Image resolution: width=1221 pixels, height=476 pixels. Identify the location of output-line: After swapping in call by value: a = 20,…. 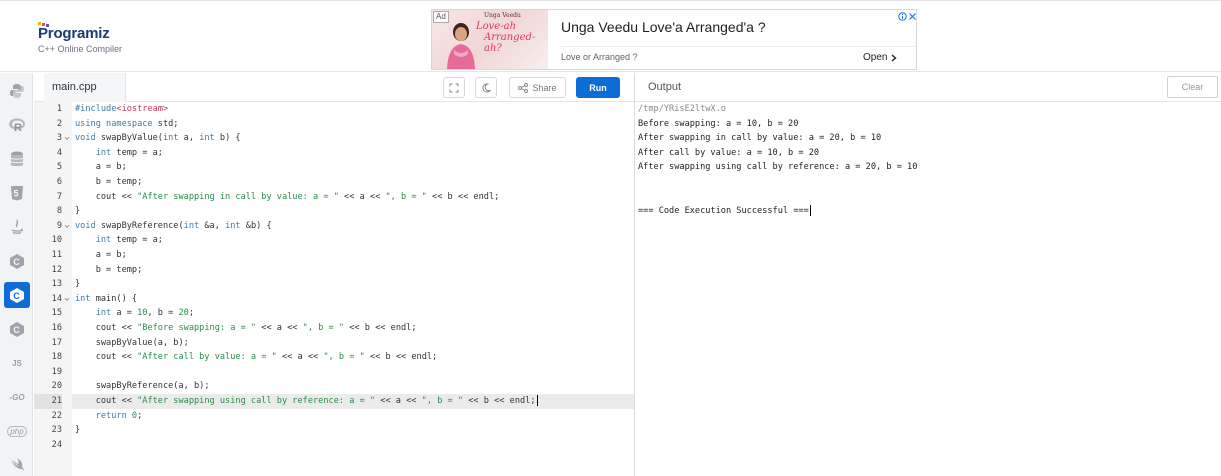
(760, 138).